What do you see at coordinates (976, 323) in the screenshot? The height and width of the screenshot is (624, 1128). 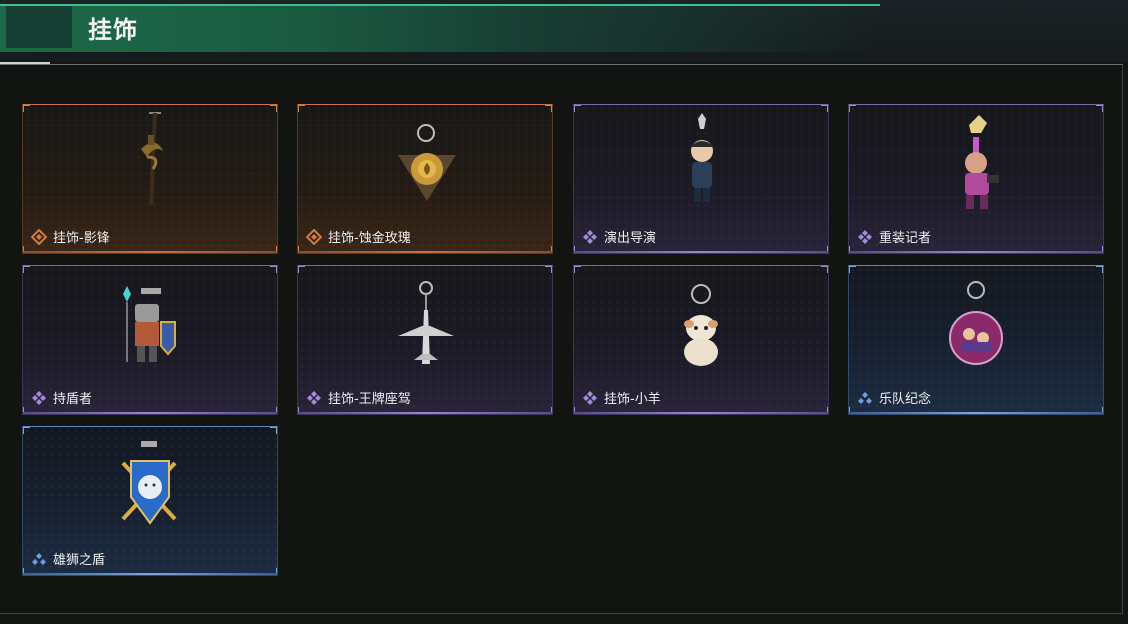 I see `band-badge-charm-icon` at bounding box center [976, 323].